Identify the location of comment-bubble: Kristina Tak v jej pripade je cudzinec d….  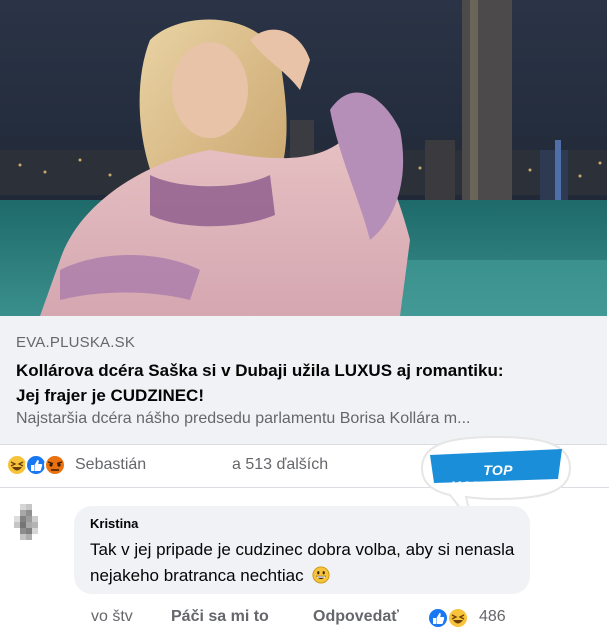
(302, 550).